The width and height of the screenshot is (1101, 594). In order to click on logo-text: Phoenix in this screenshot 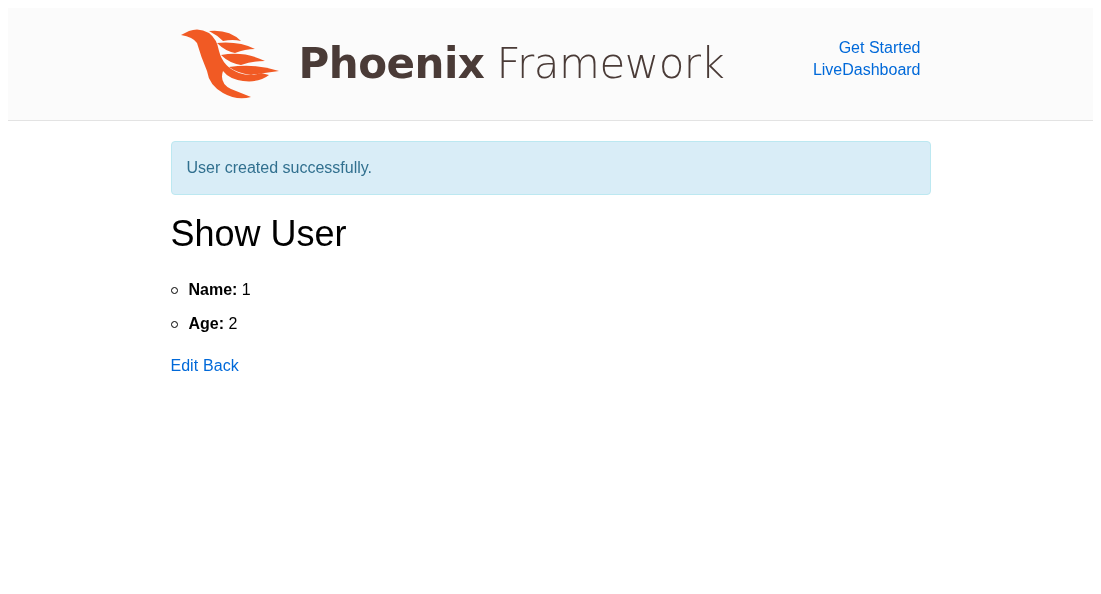, I will do `click(391, 64)`.